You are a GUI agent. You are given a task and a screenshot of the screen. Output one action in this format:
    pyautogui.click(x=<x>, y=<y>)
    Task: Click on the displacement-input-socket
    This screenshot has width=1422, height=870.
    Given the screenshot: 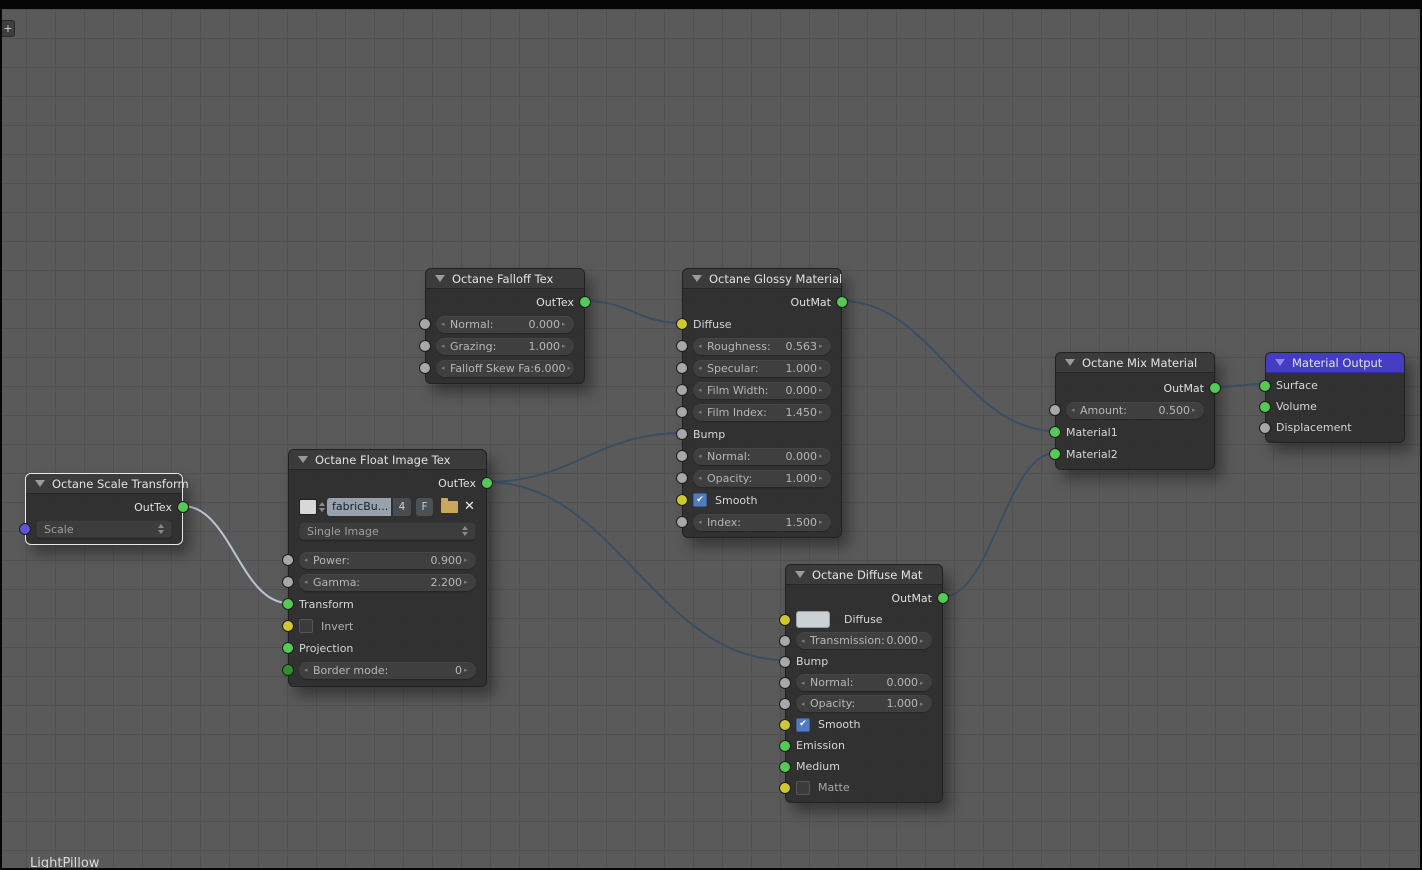 What is the action you would take?
    pyautogui.click(x=1265, y=427)
    